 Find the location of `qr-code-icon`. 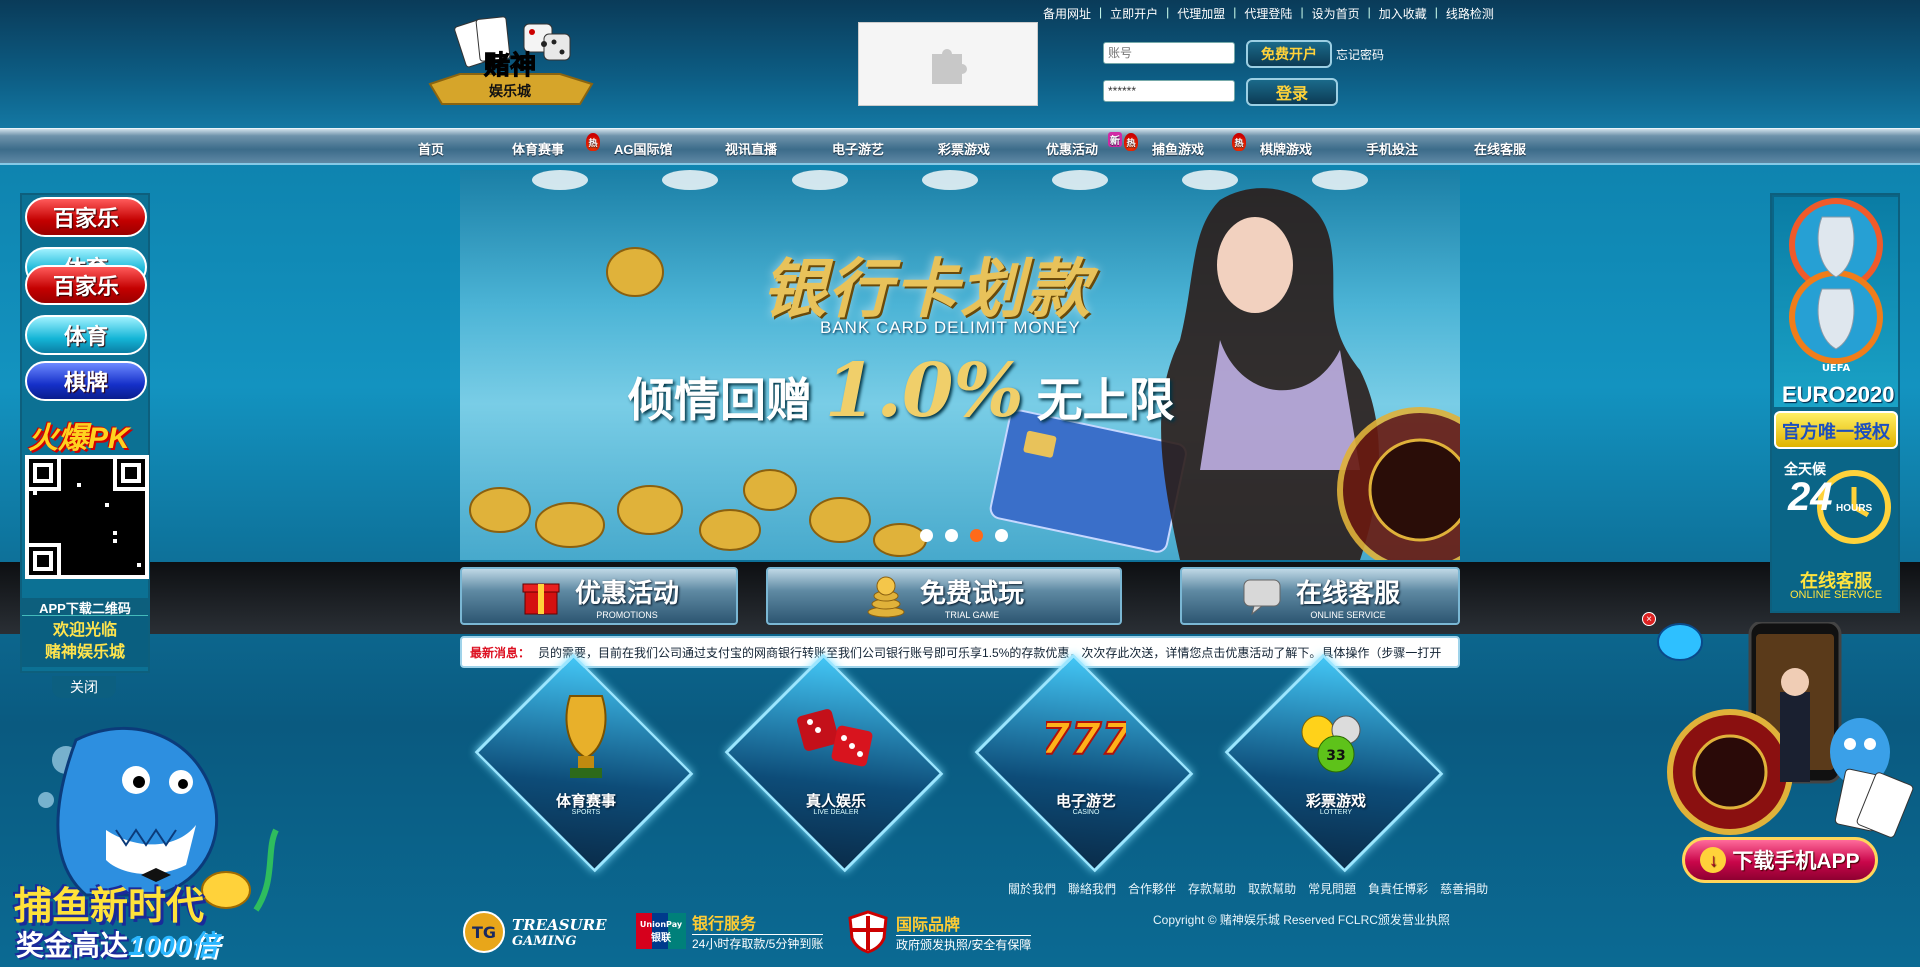

qr-code-icon is located at coordinates (87, 517).